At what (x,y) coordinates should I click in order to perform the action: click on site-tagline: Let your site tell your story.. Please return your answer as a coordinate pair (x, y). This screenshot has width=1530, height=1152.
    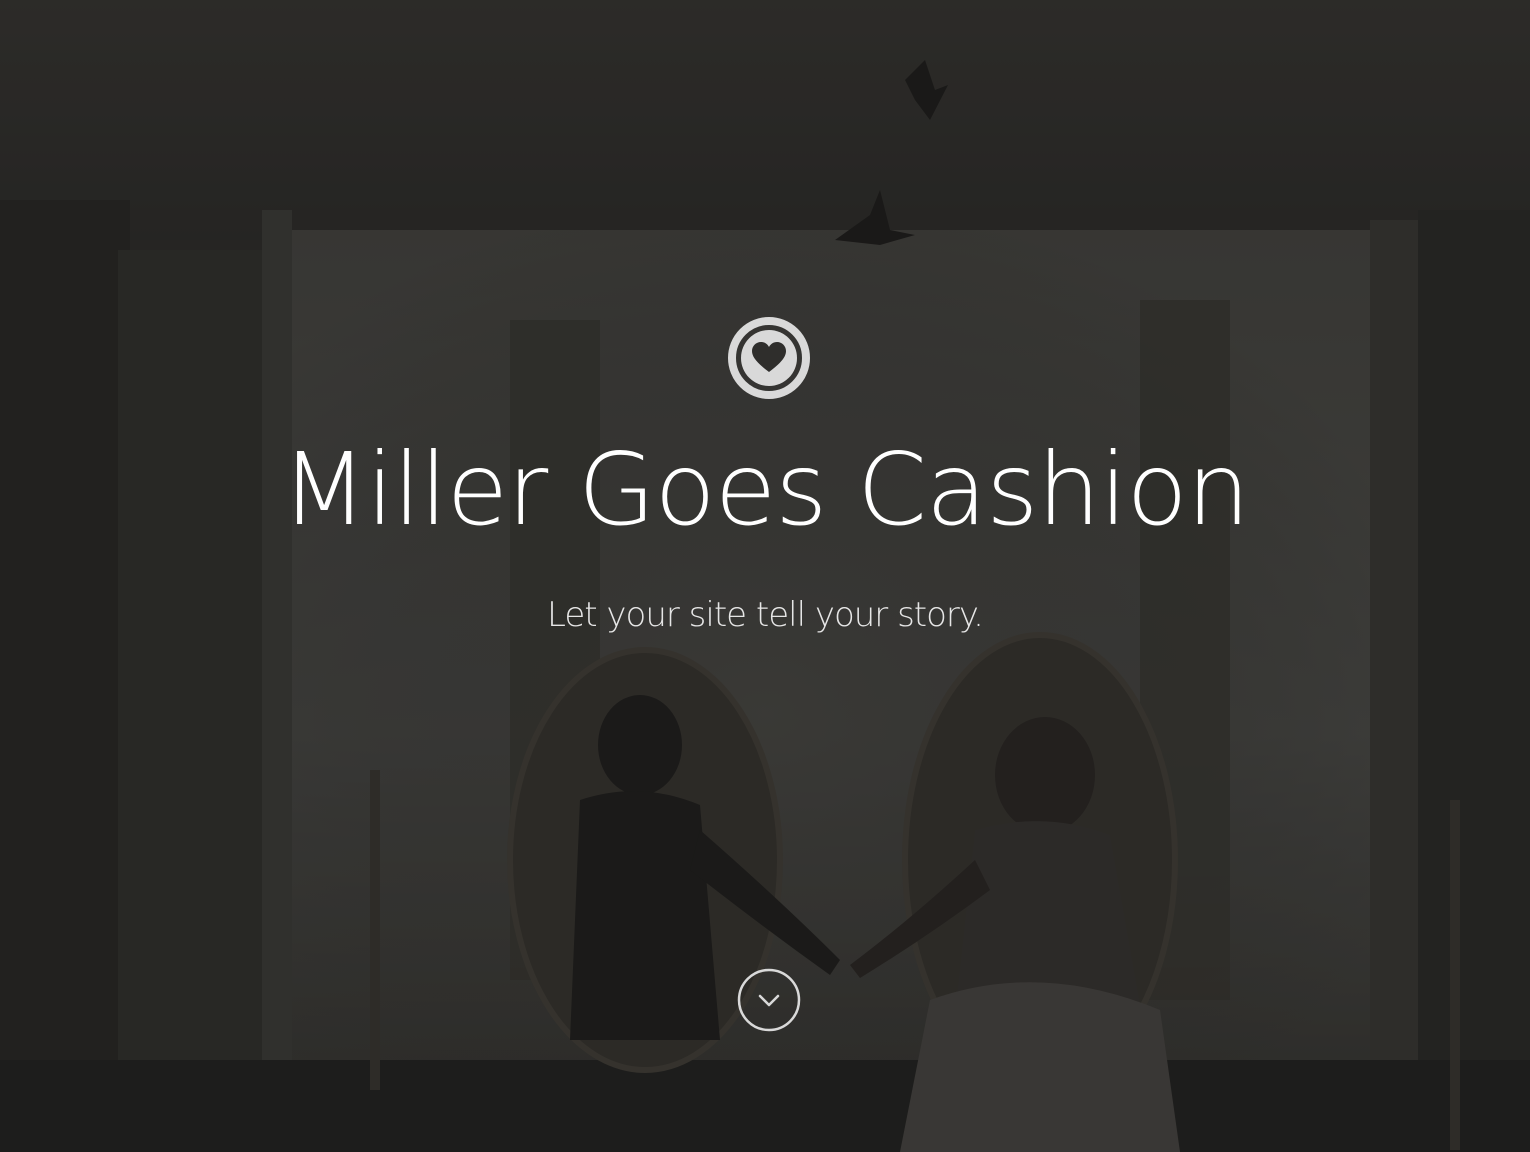
    Looking at the image, I should click on (765, 615).